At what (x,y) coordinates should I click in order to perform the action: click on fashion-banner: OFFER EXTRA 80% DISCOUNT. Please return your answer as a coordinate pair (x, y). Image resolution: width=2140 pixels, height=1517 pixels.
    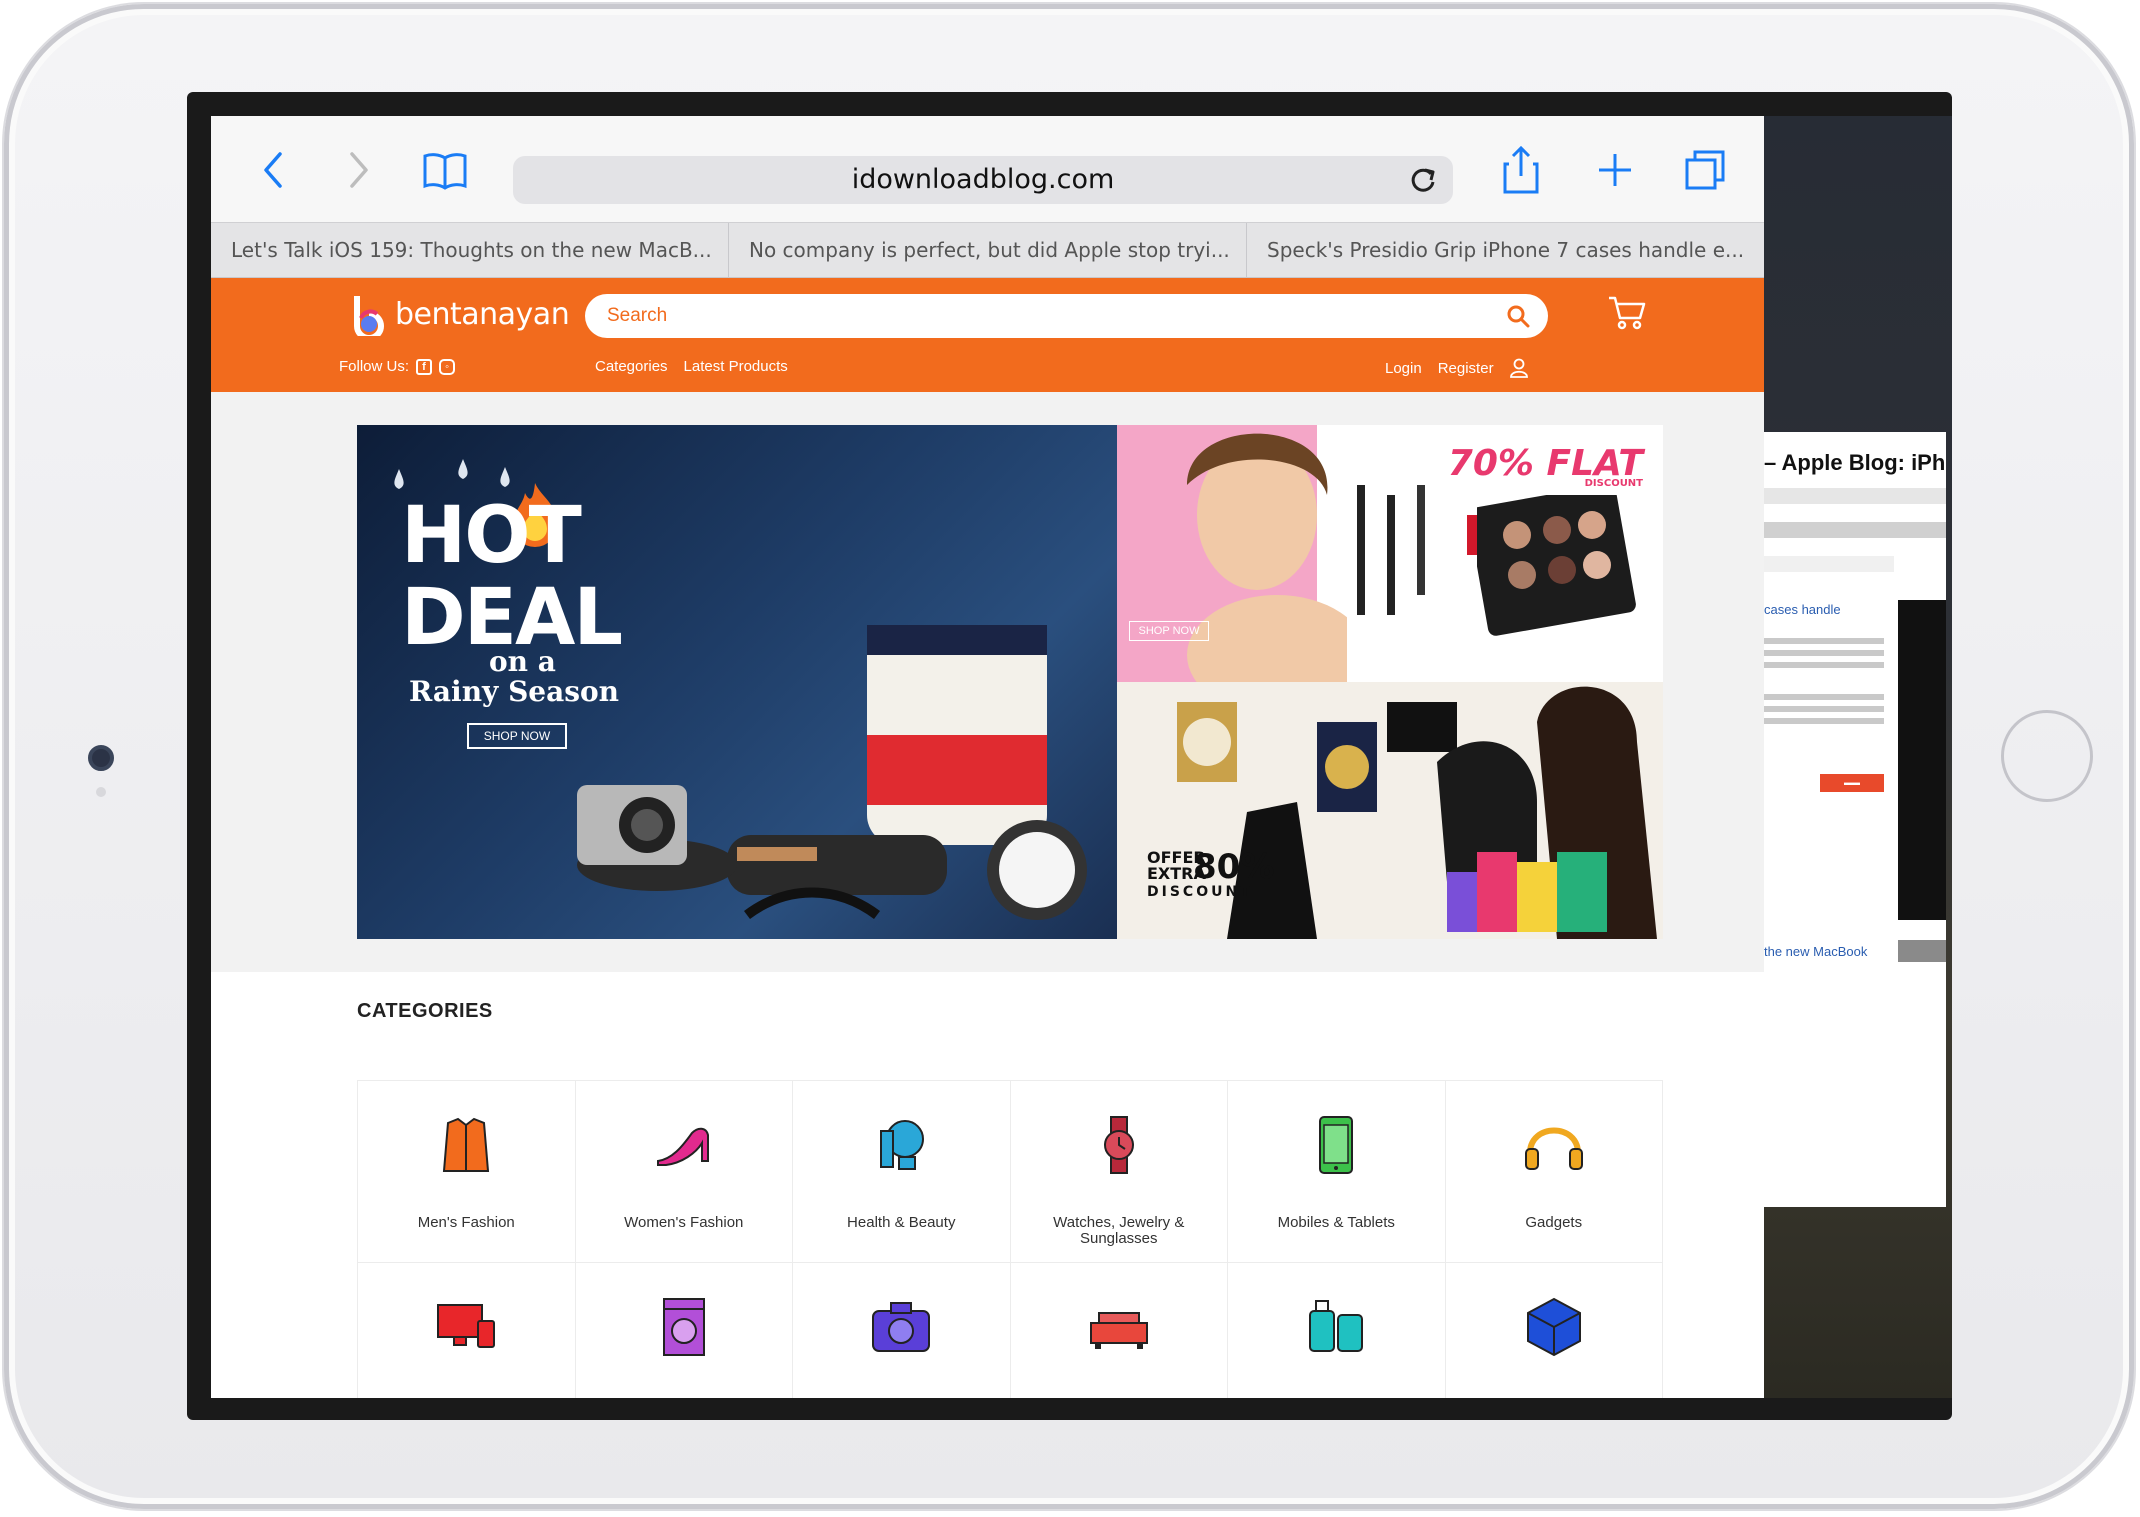
    Looking at the image, I should click on (1390, 810).